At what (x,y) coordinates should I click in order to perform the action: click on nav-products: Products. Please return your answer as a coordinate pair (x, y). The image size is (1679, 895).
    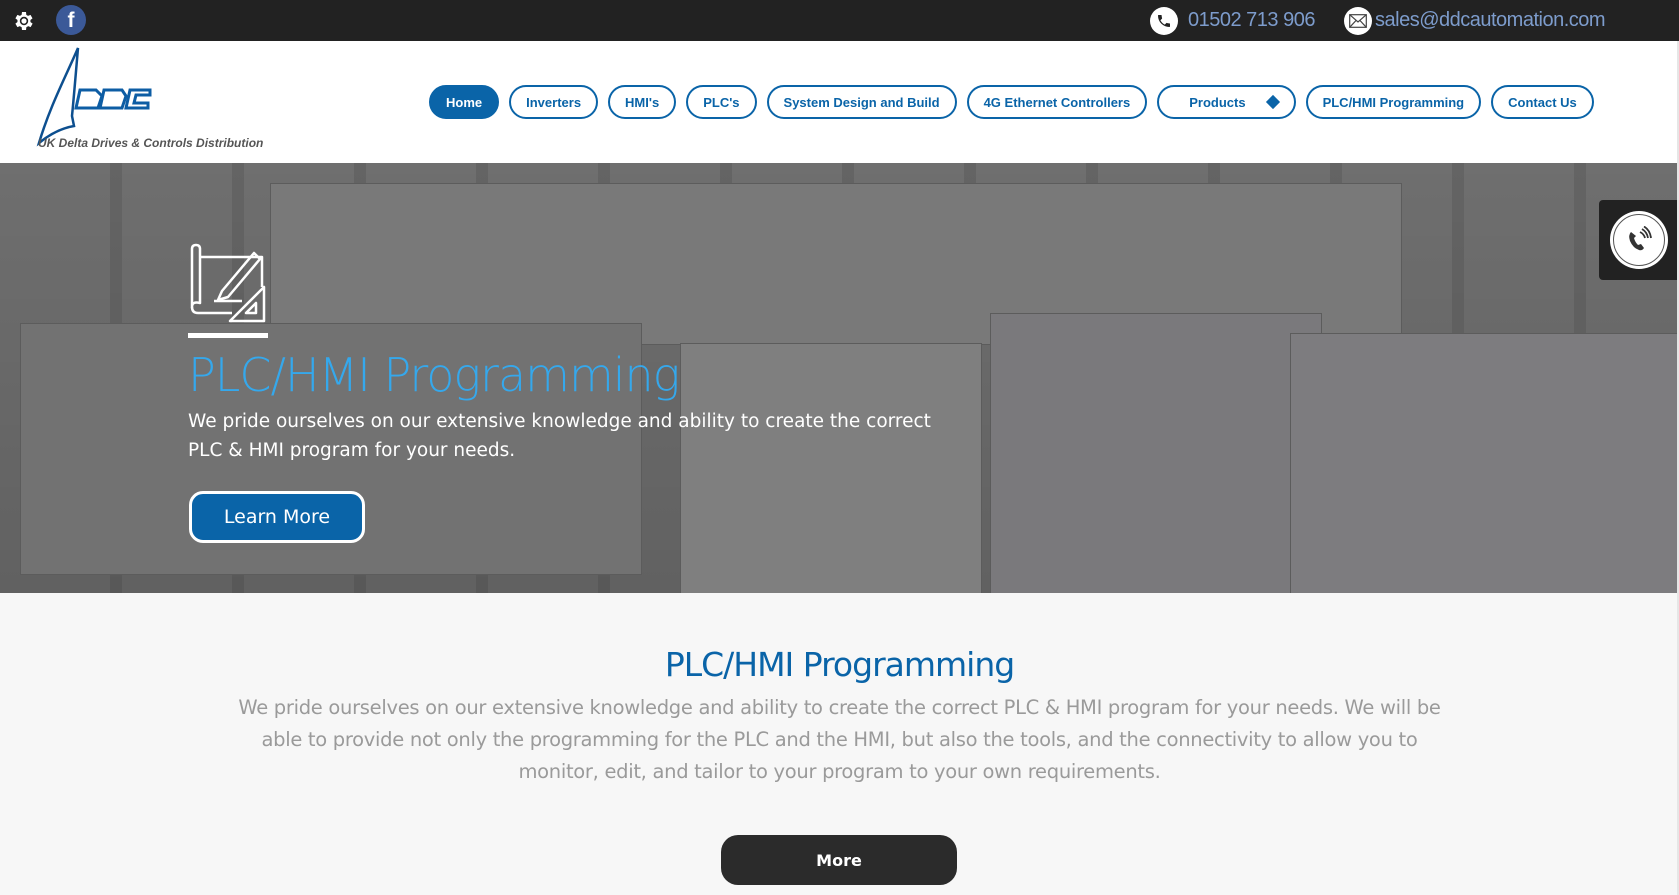
    Looking at the image, I should click on (1226, 102).